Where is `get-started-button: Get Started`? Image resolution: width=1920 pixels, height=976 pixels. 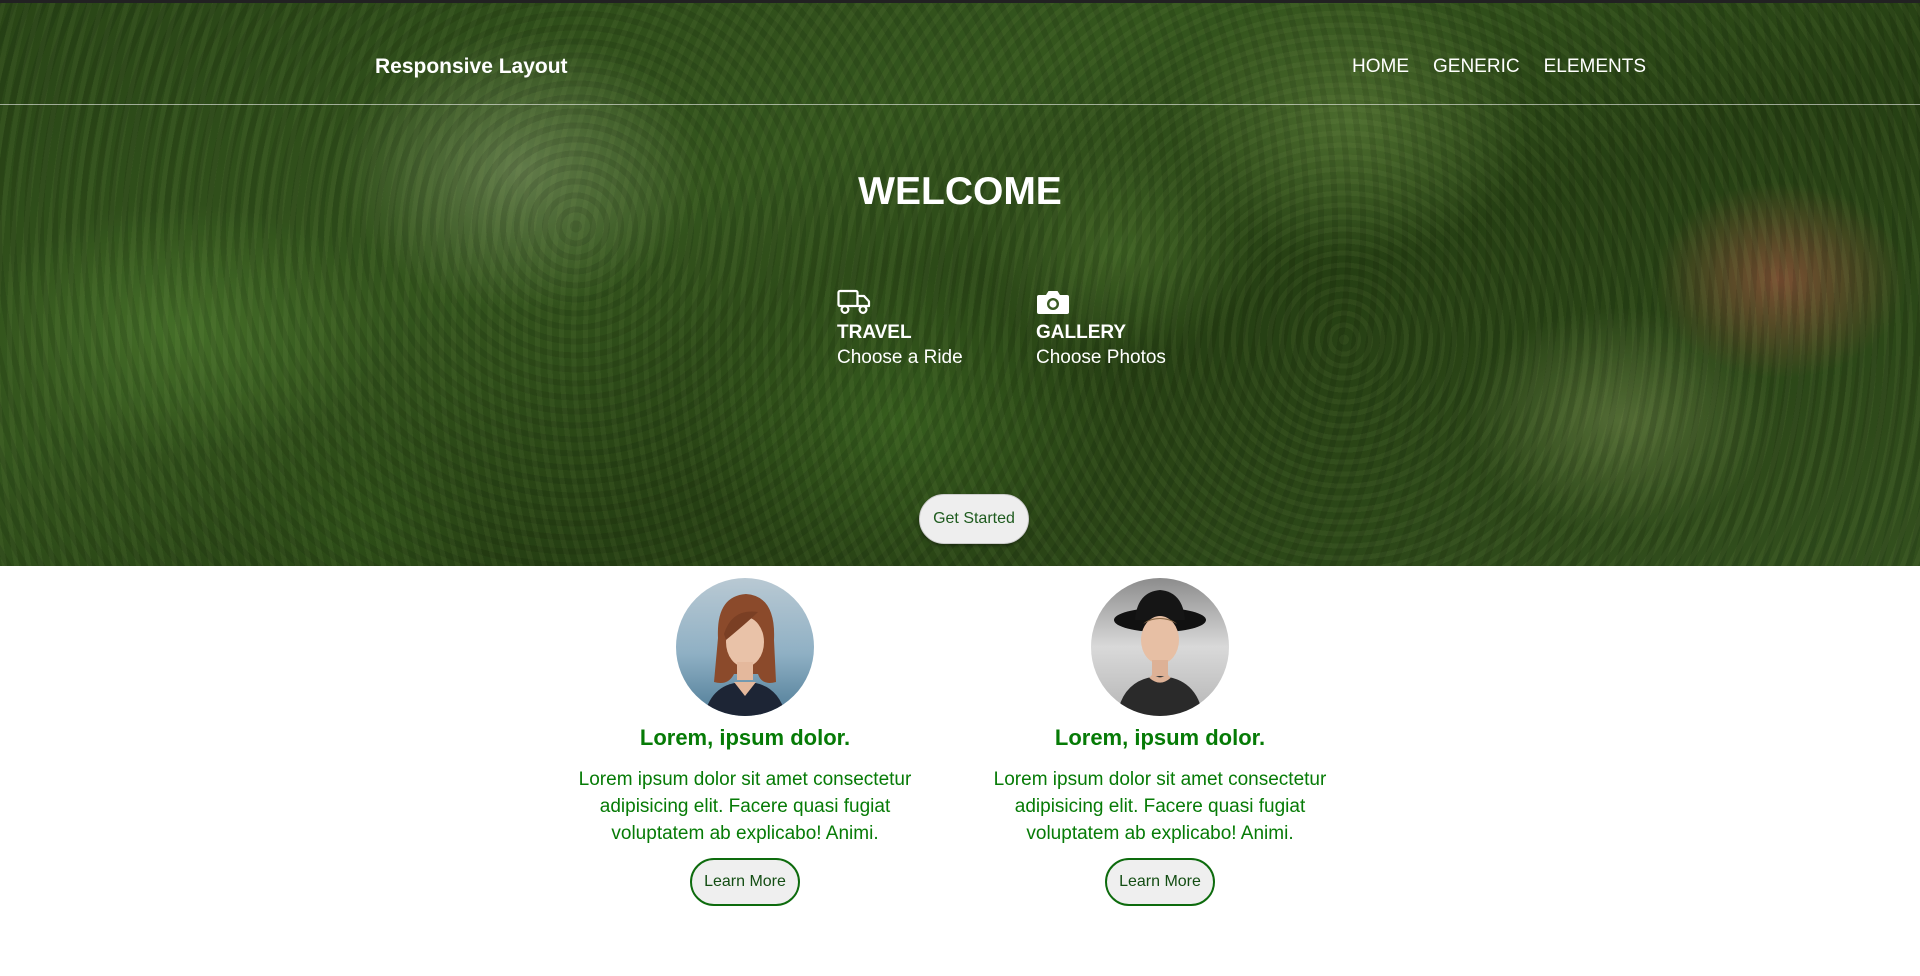
get-started-button: Get Started is located at coordinates (974, 519).